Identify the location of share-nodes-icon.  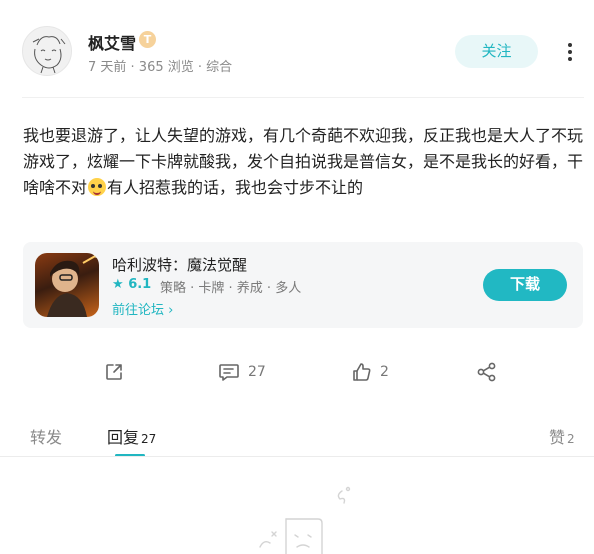
(486, 372).